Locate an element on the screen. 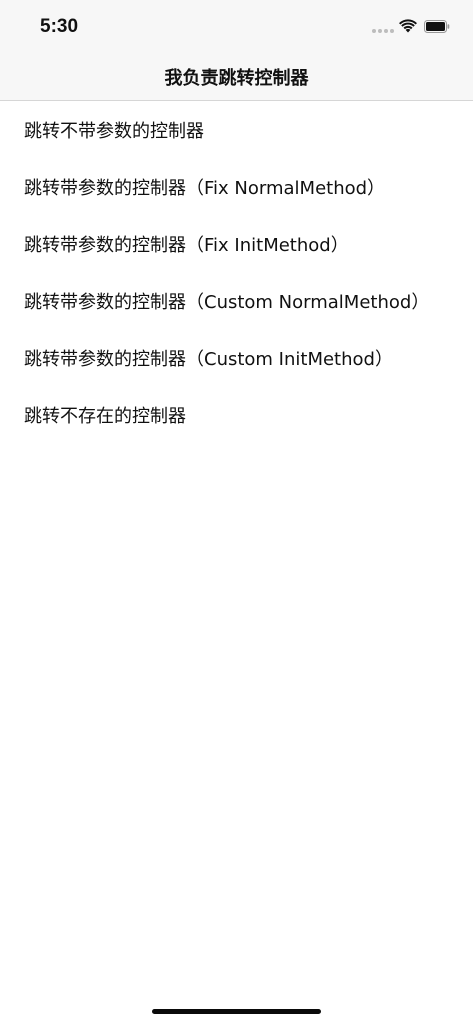  list-item-jump-fix-normal-method: 跳转带参数的控制器（Fix NormalMethod） is located at coordinates (236, 186).